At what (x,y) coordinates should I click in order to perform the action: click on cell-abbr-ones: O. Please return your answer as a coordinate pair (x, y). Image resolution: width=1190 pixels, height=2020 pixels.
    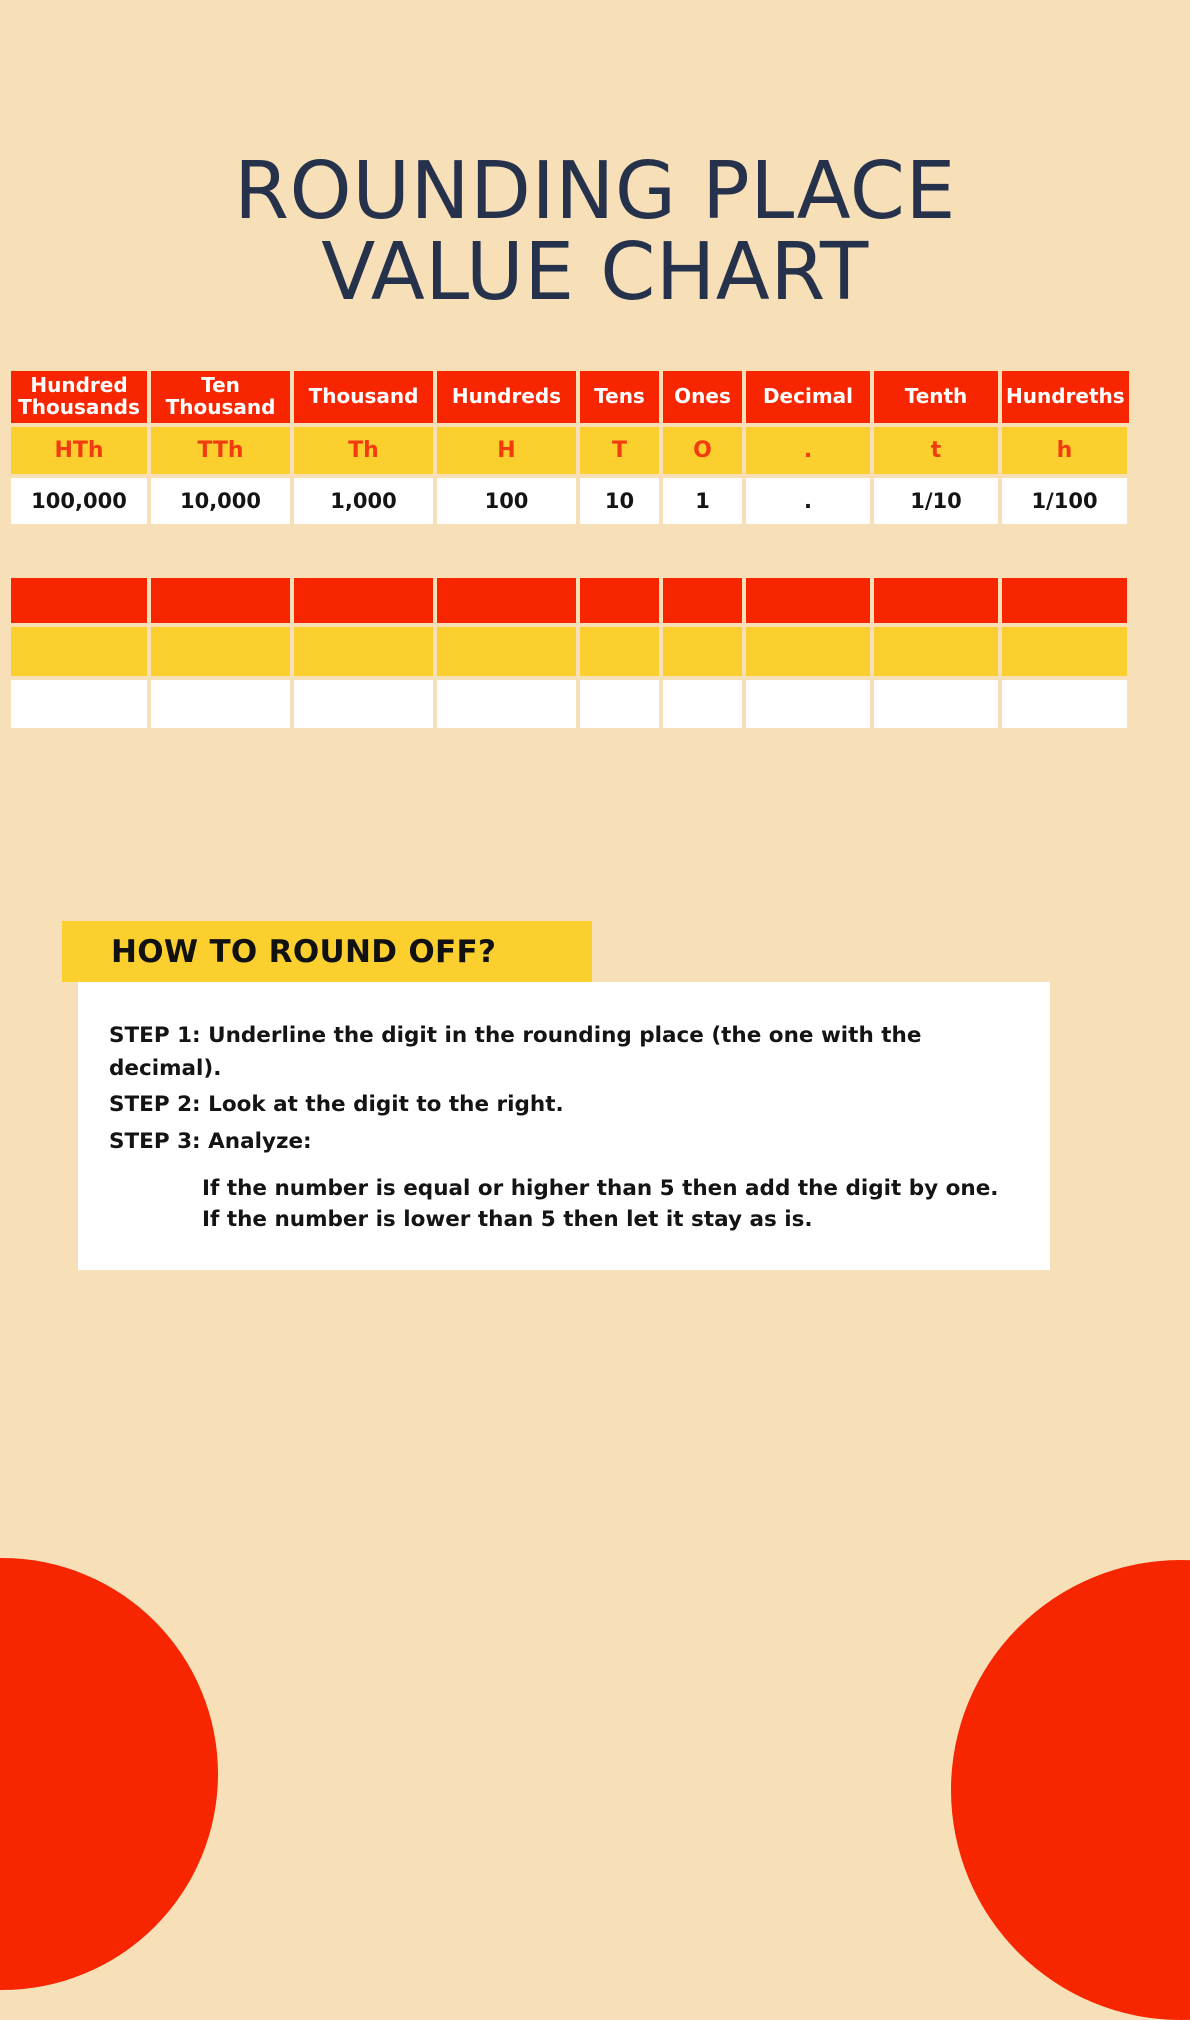
    Looking at the image, I should click on (702, 450).